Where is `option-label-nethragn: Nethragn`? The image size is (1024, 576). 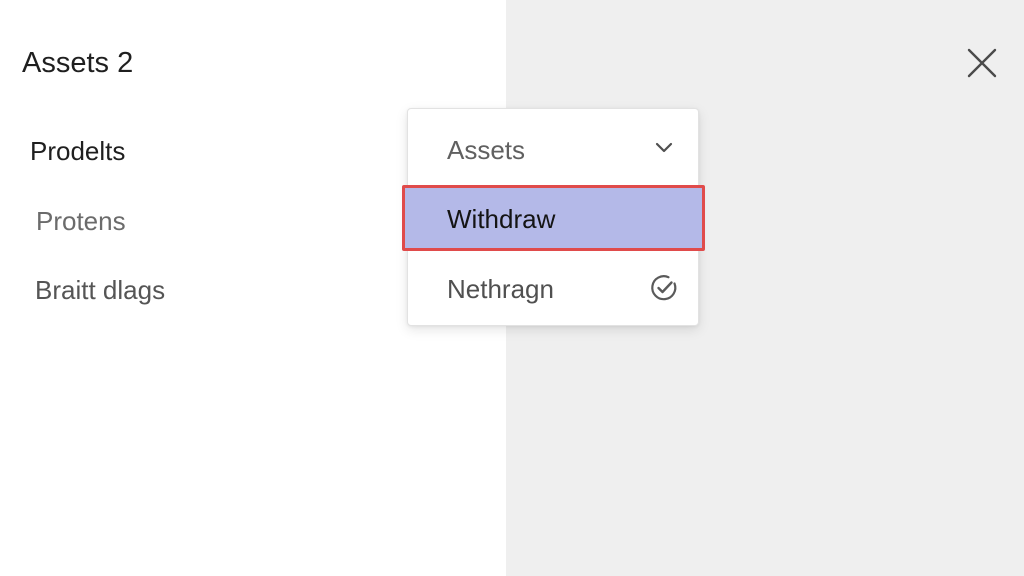 option-label-nethragn: Nethragn is located at coordinates (500, 289).